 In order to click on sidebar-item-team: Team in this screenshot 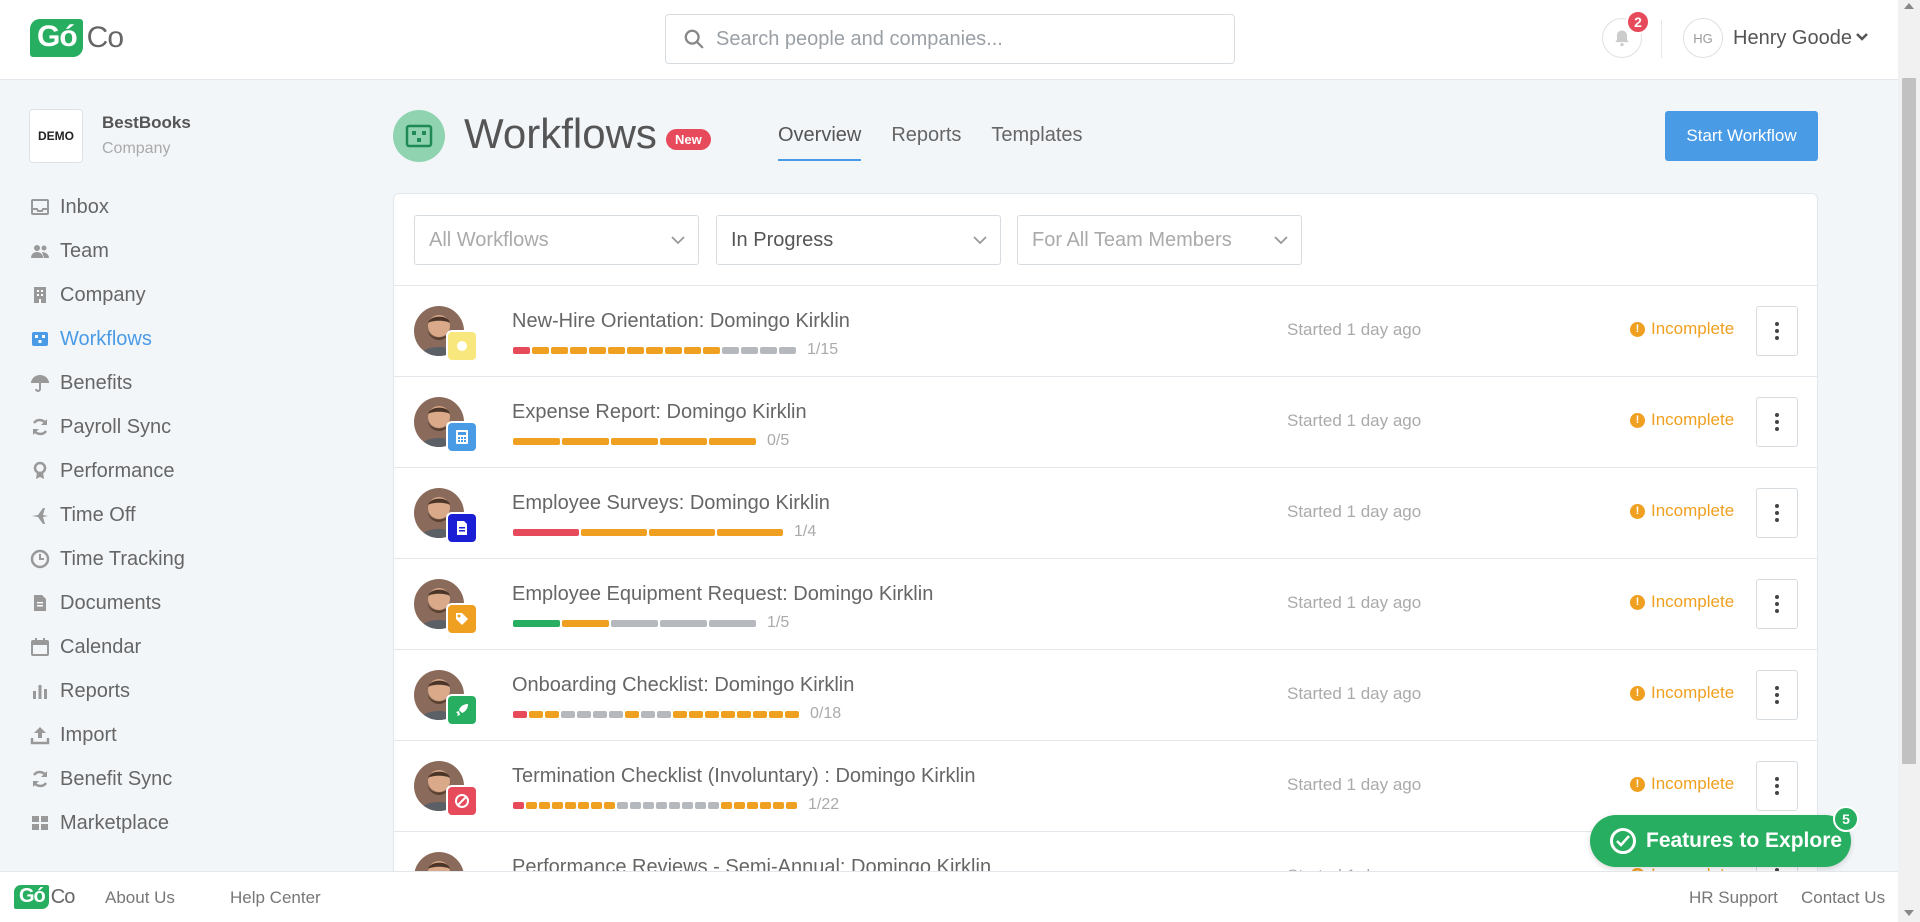, I will do `click(165, 251)`.